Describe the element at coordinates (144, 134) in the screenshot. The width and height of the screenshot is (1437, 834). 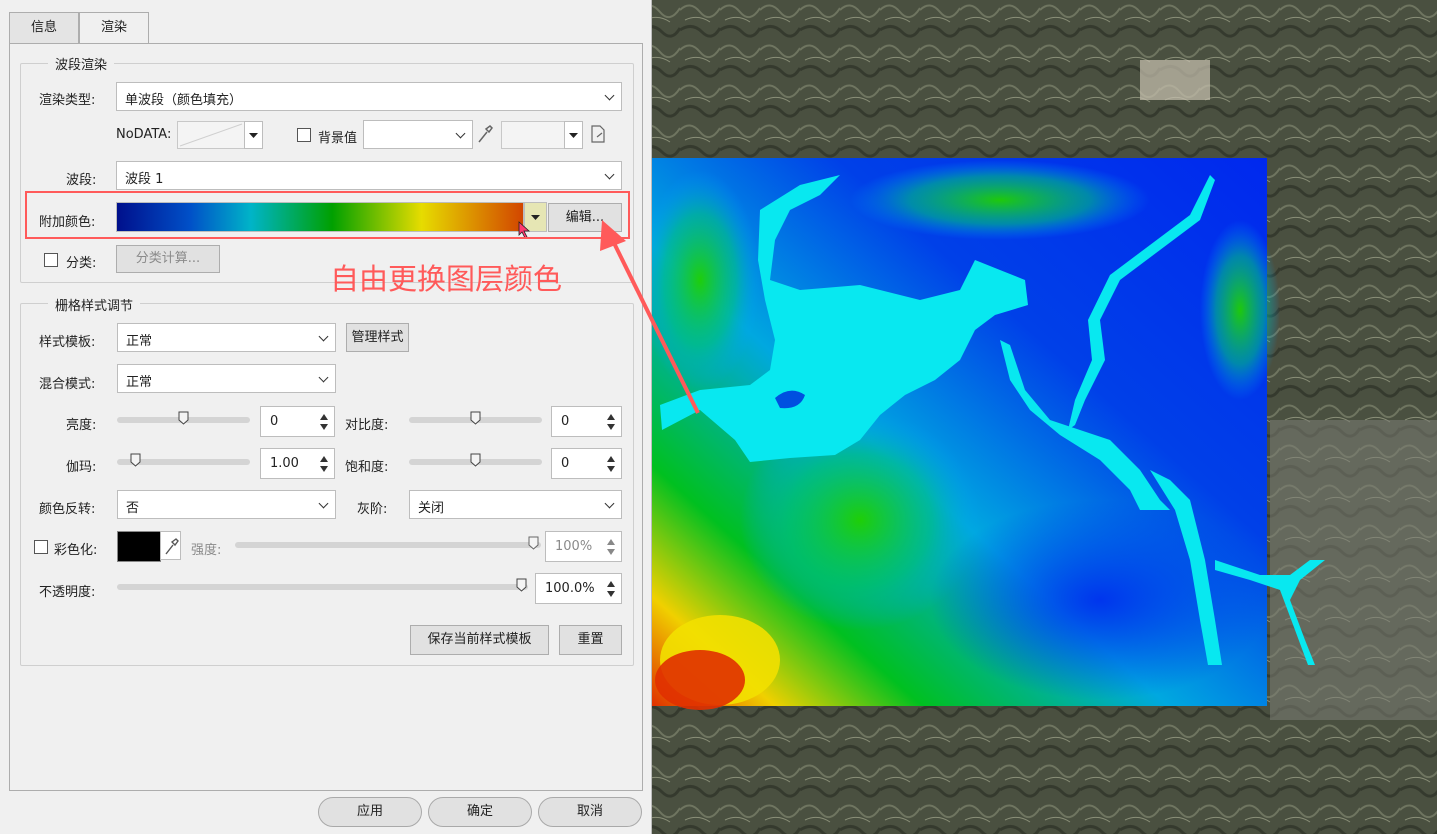
I see `nodata-label: NoDATA:` at that location.